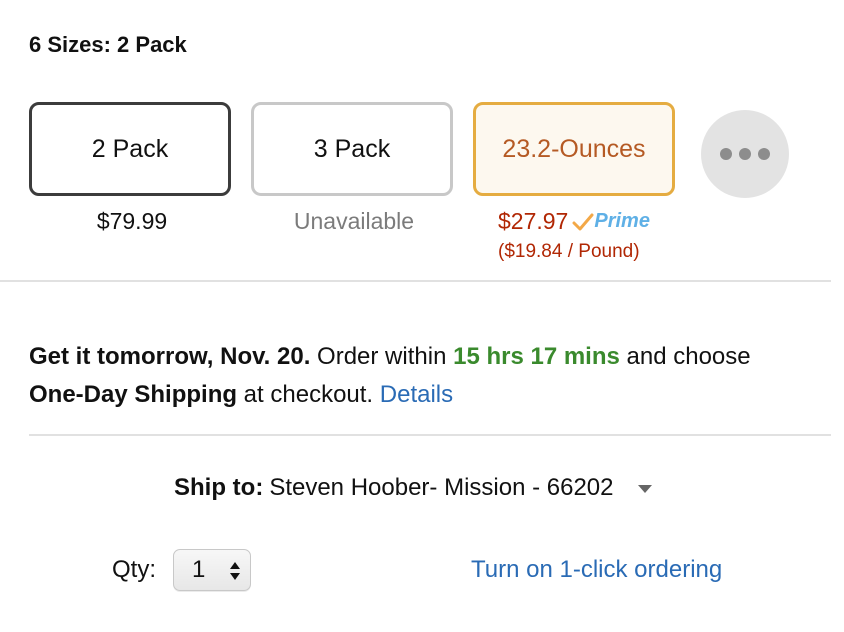  I want to click on size-option-label: 3 Pack, so click(352, 148).